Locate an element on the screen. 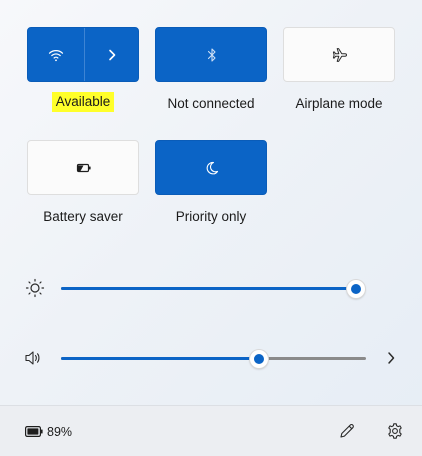 The width and height of the screenshot is (422, 456). brightness-track is located at coordinates (213, 288).